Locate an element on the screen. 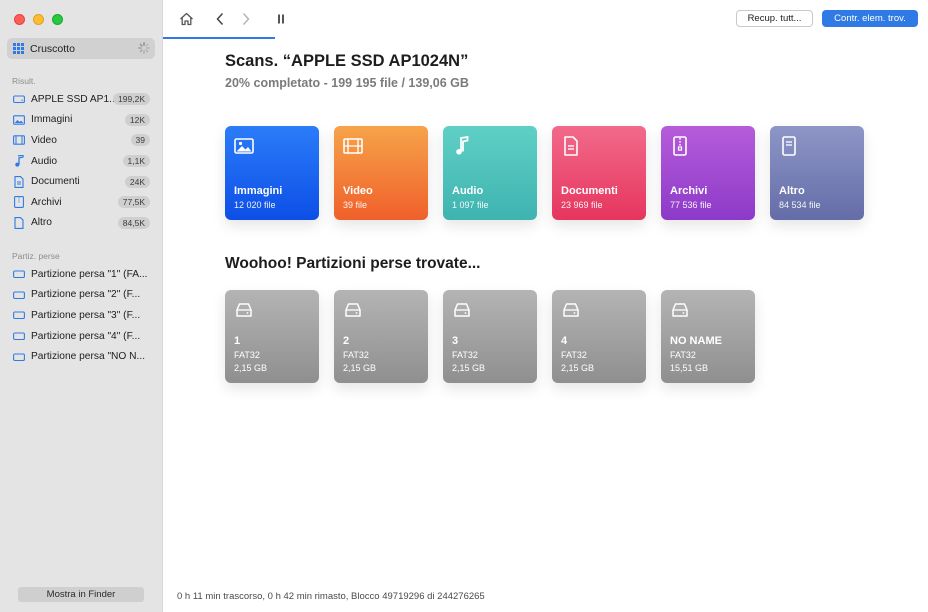 The height and width of the screenshot is (612, 928). category-name: Immagini is located at coordinates (258, 191).